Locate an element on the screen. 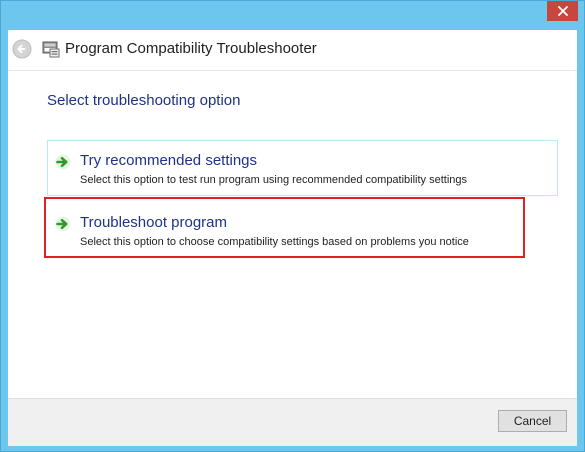  dialog-header: Program Compatibility Troubleshooter is located at coordinates (292, 50).